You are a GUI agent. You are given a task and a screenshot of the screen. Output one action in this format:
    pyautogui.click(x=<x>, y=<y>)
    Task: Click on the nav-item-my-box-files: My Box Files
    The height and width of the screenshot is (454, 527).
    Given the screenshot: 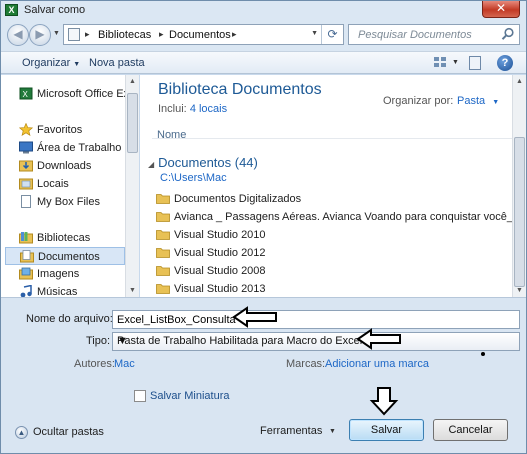 What is the action you would take?
    pyautogui.click(x=65, y=202)
    